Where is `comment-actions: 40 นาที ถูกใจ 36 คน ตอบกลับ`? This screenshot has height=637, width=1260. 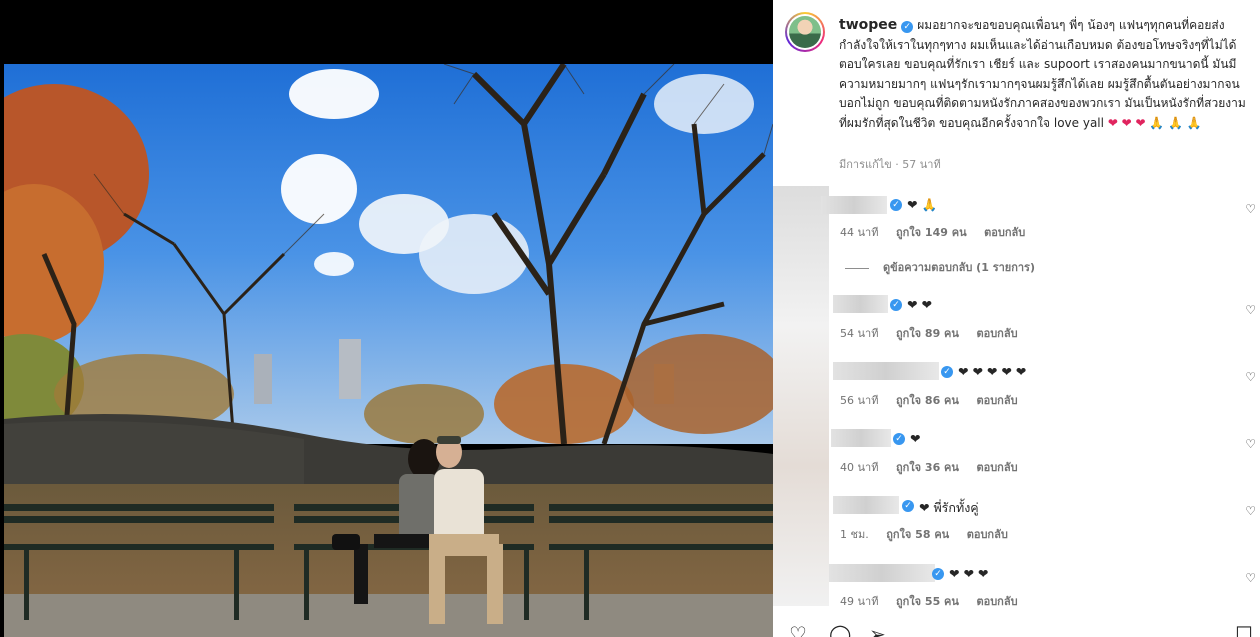 comment-actions: 40 นาที ถูกใจ 36 คน ตอบกลับ is located at coordinates (936, 467).